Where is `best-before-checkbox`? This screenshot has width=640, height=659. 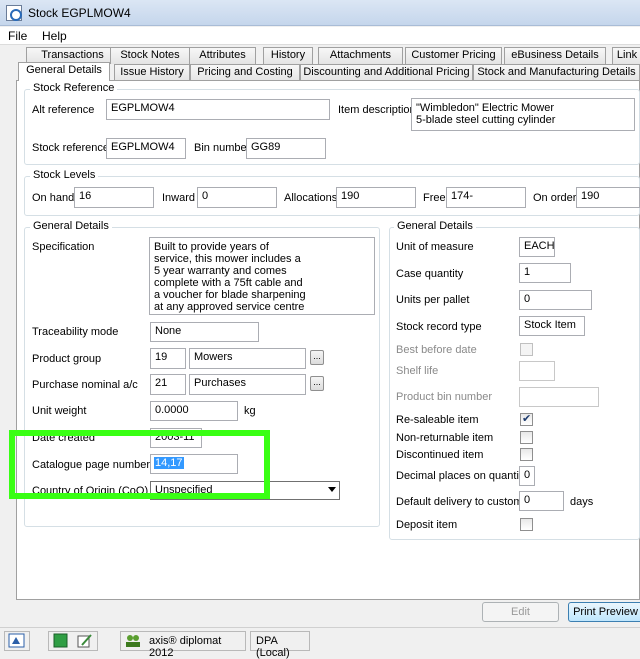 best-before-checkbox is located at coordinates (526, 349).